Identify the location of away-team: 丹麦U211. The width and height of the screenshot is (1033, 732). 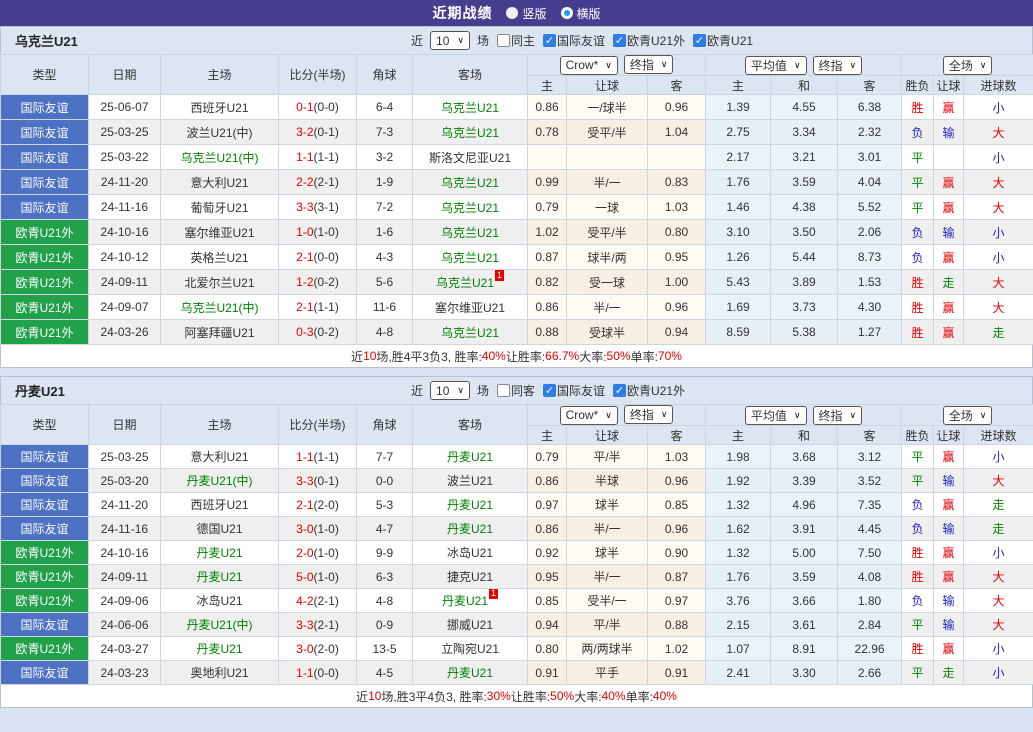
(470, 600).